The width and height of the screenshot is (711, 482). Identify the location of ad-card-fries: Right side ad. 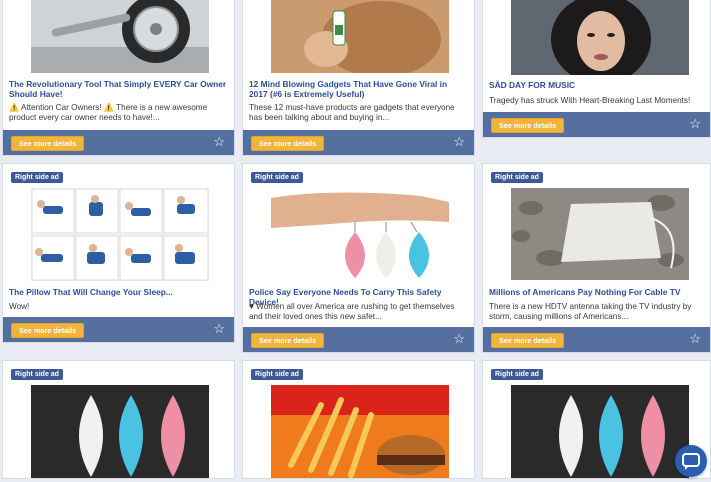
(358, 419).